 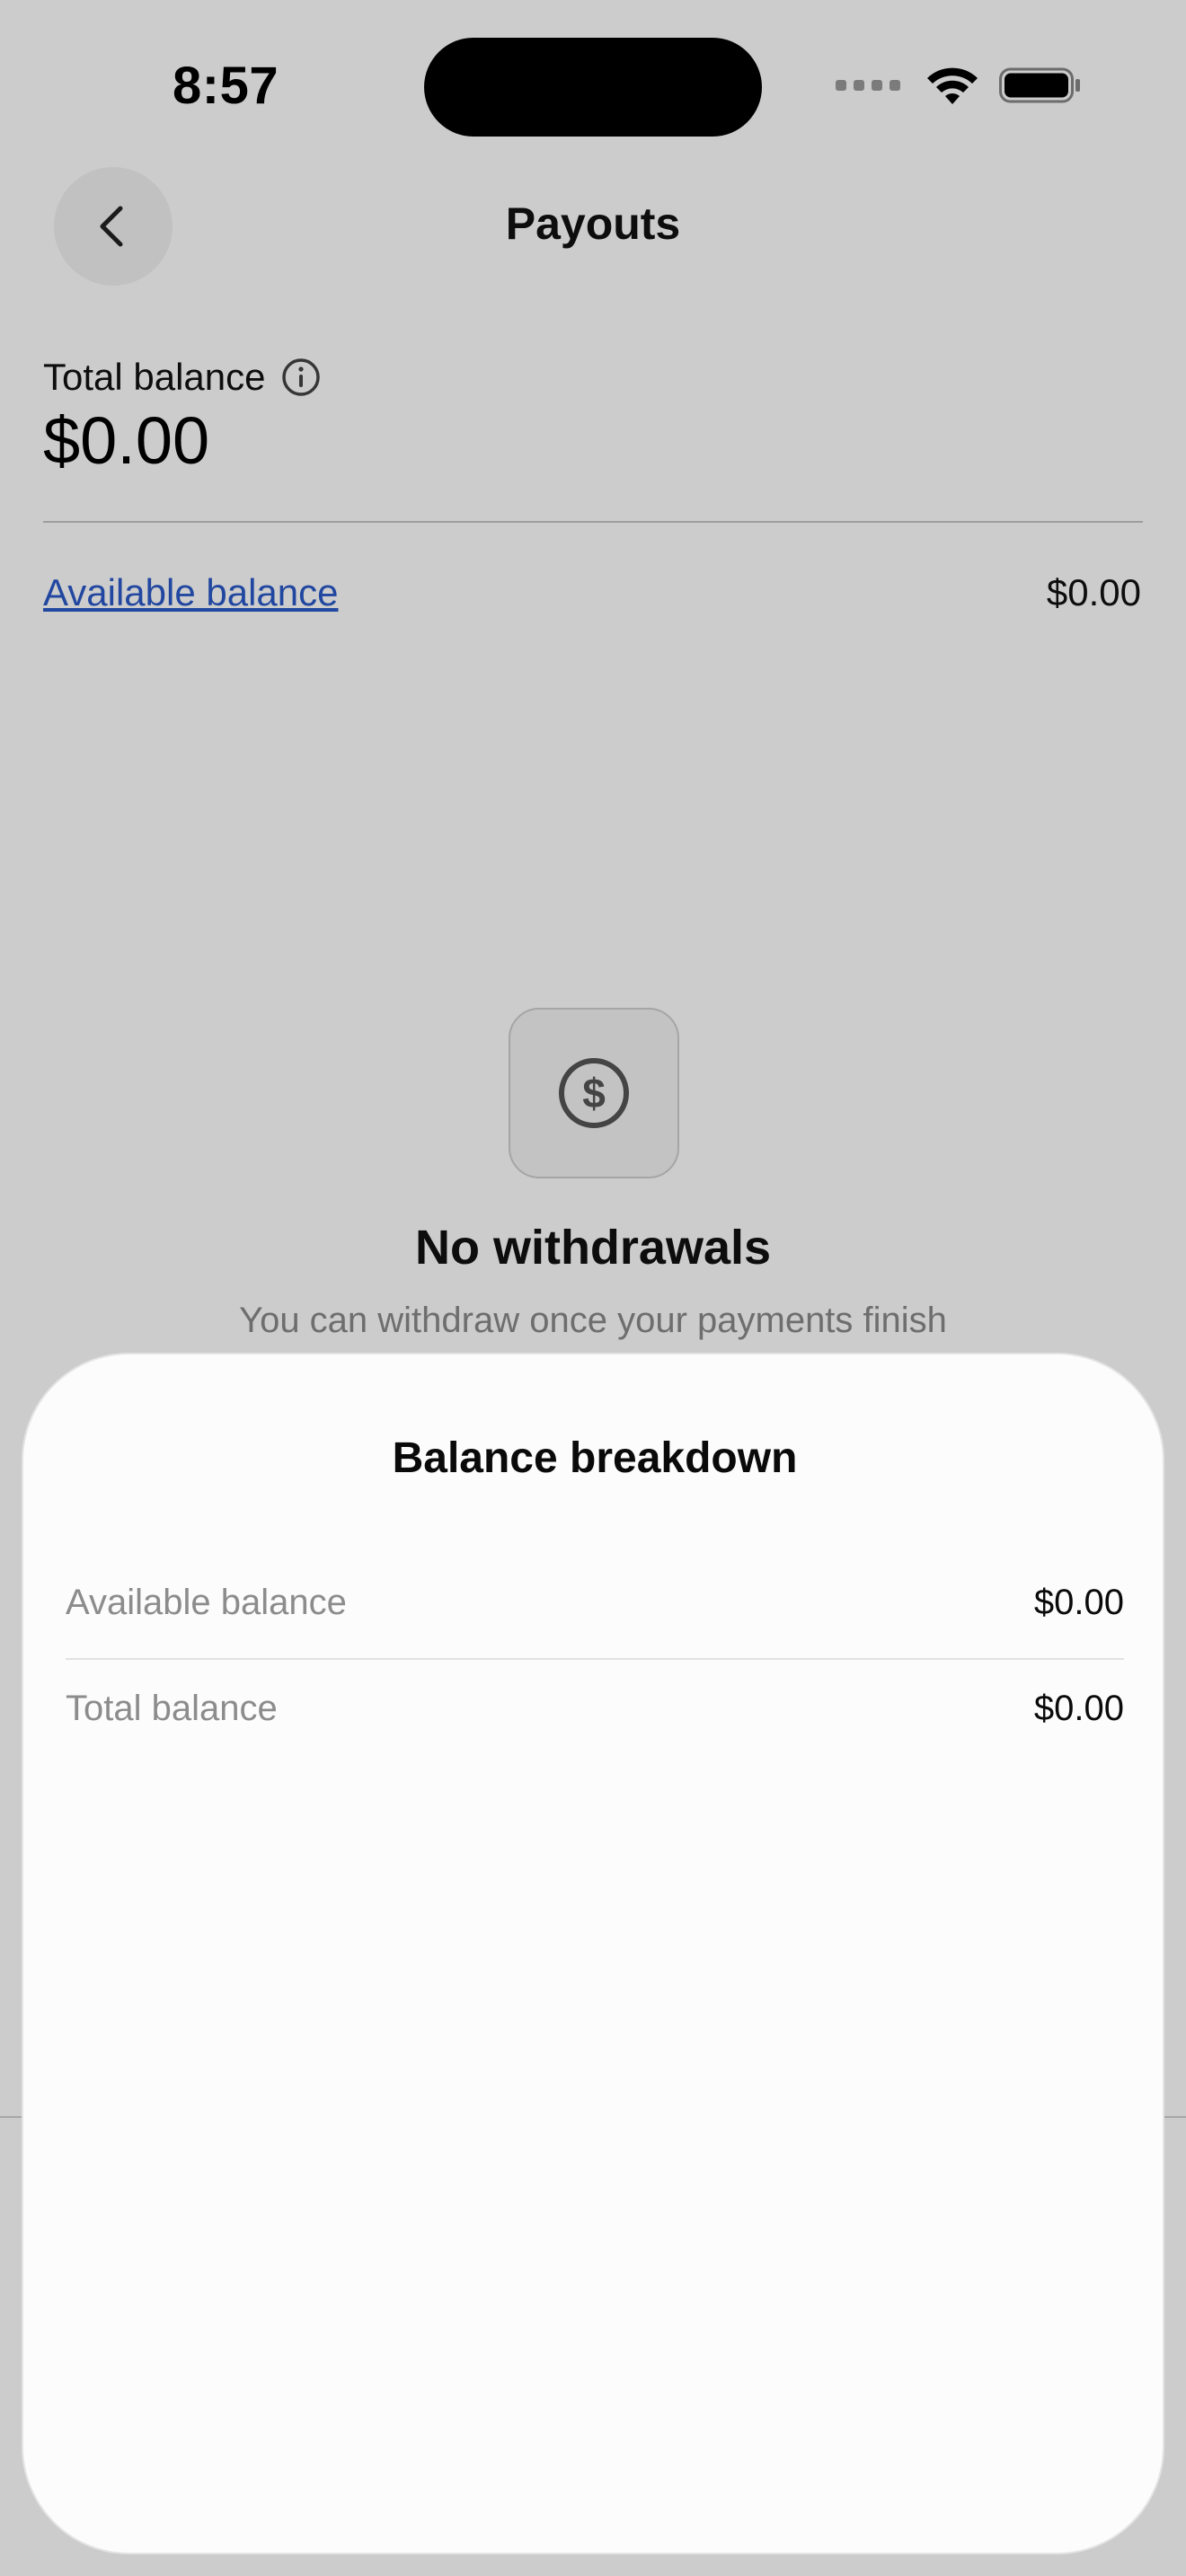 I want to click on breakdown-row-available: Available balance $0.00, so click(x=595, y=1606).